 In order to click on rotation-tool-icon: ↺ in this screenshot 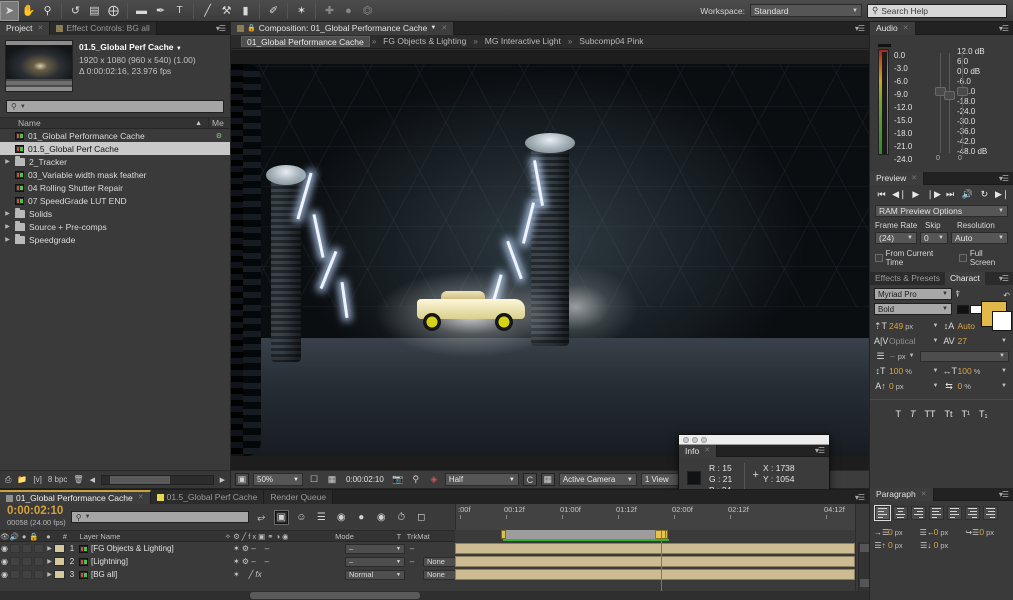, I will do `click(75, 11)`.